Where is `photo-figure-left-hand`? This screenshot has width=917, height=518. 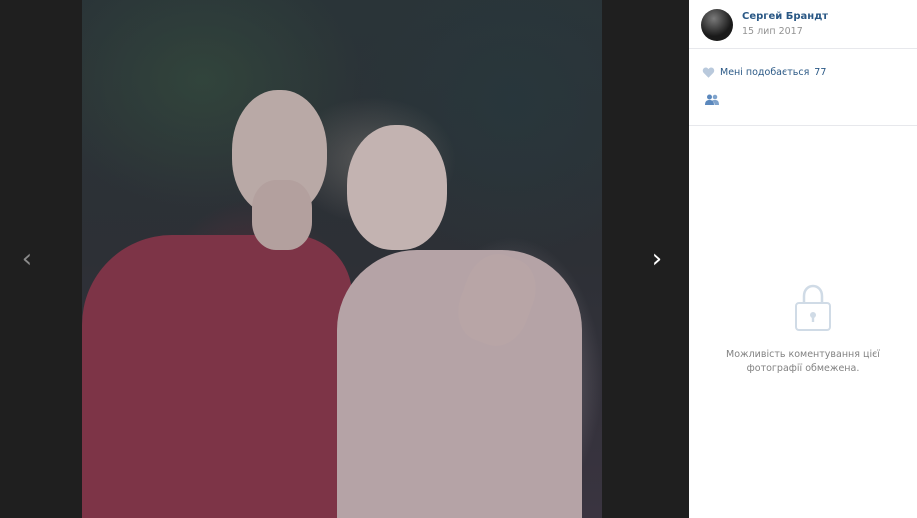 photo-figure-left-hand is located at coordinates (282, 215).